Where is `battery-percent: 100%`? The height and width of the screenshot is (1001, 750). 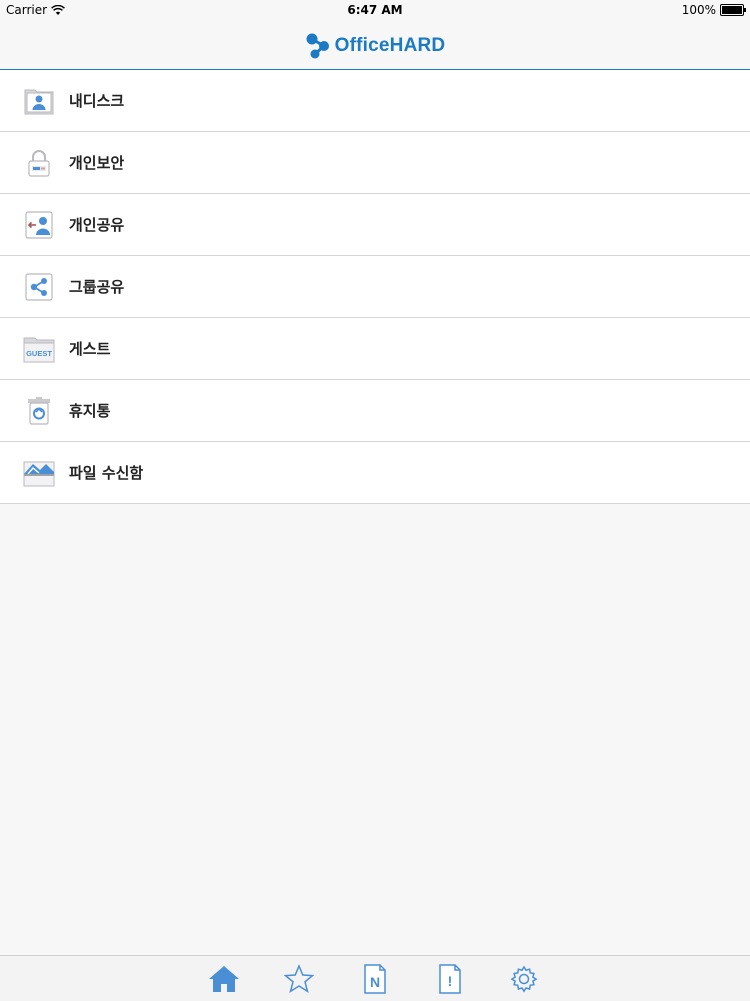 battery-percent: 100% is located at coordinates (698, 10).